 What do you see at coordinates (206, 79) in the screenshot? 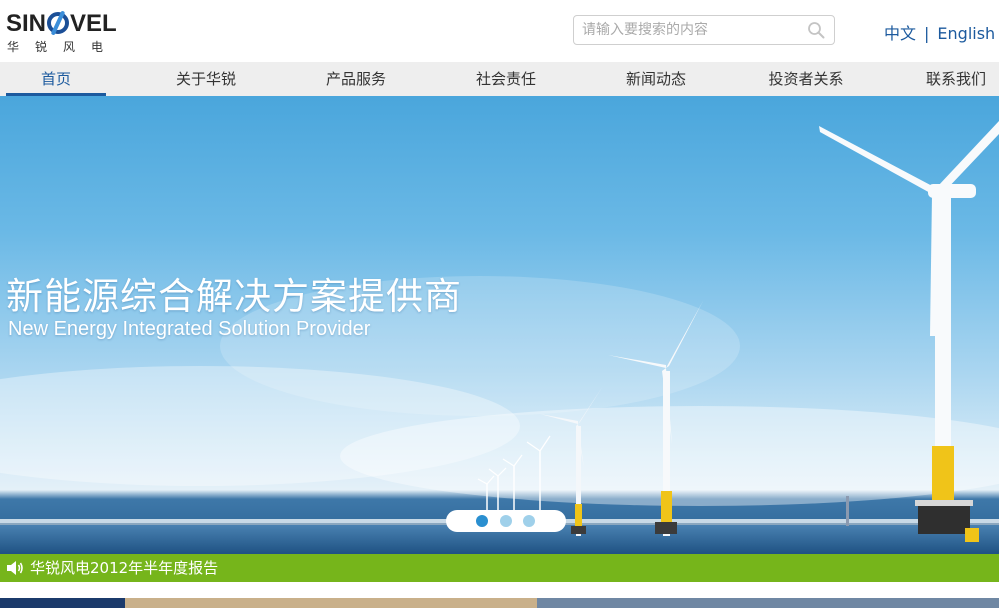
I see `nav-item-about: 关于华锐` at bounding box center [206, 79].